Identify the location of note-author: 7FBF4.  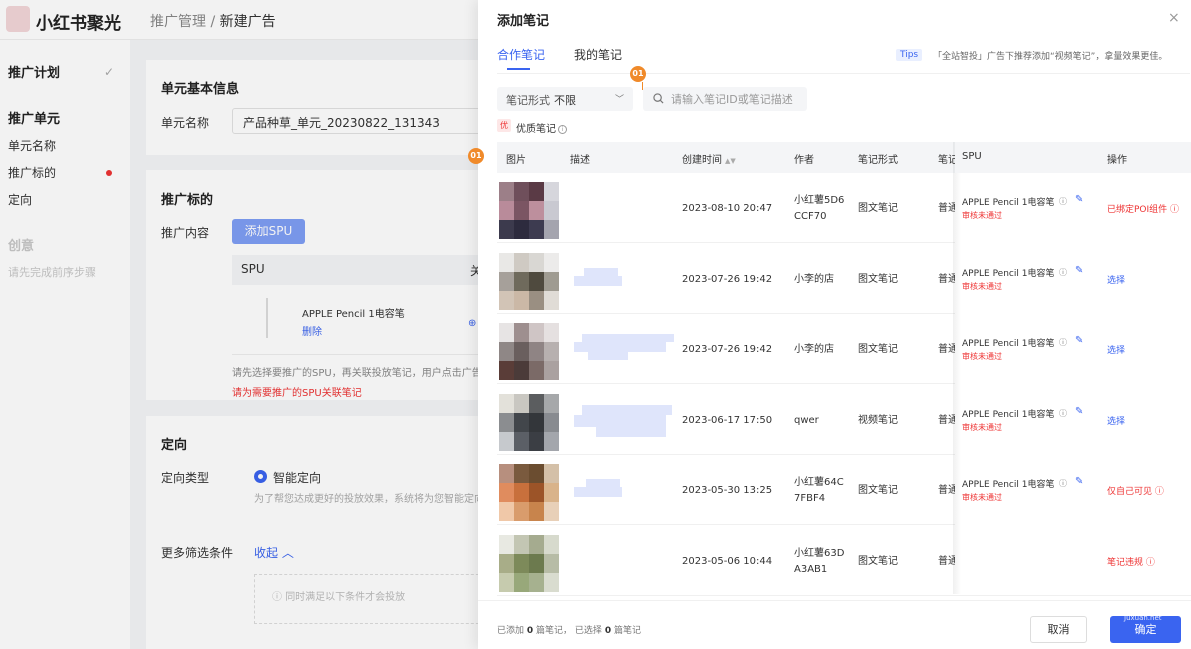
(810, 498).